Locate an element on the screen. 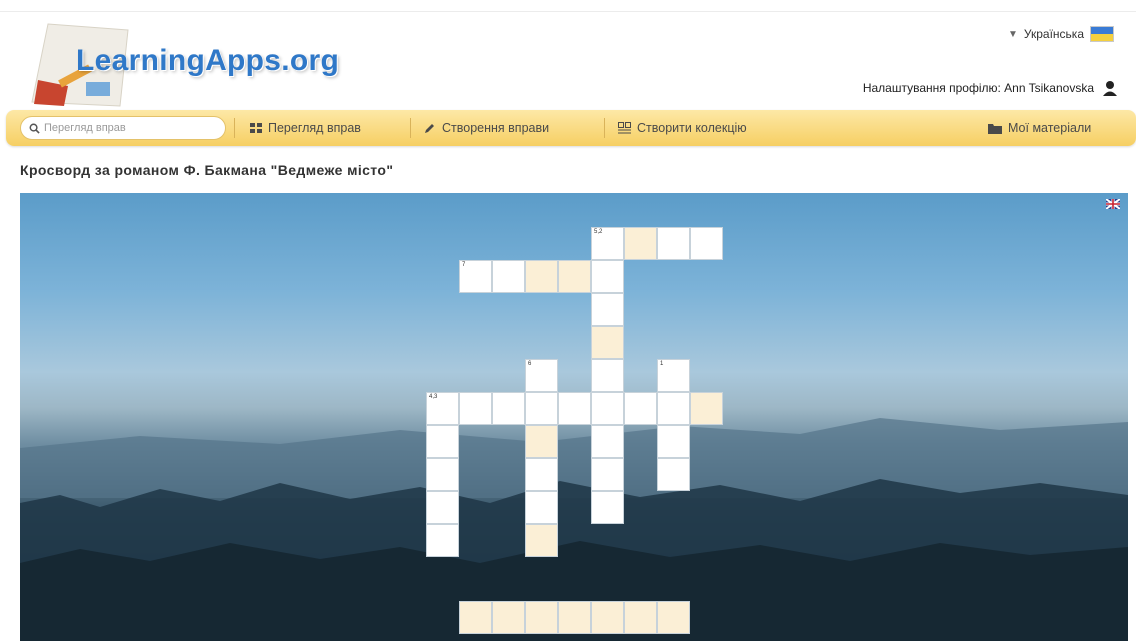 This screenshot has width=1136, height=641. browse-exercises-label: Перегляд вправ is located at coordinates (314, 128).